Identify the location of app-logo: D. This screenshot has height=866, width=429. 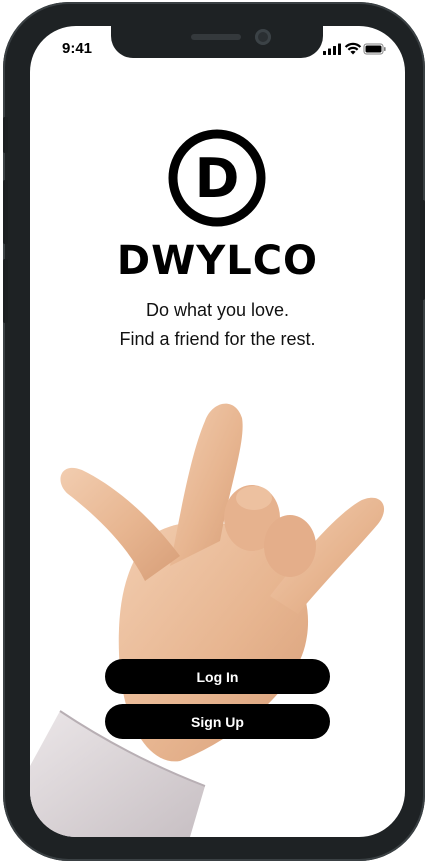
(217, 178).